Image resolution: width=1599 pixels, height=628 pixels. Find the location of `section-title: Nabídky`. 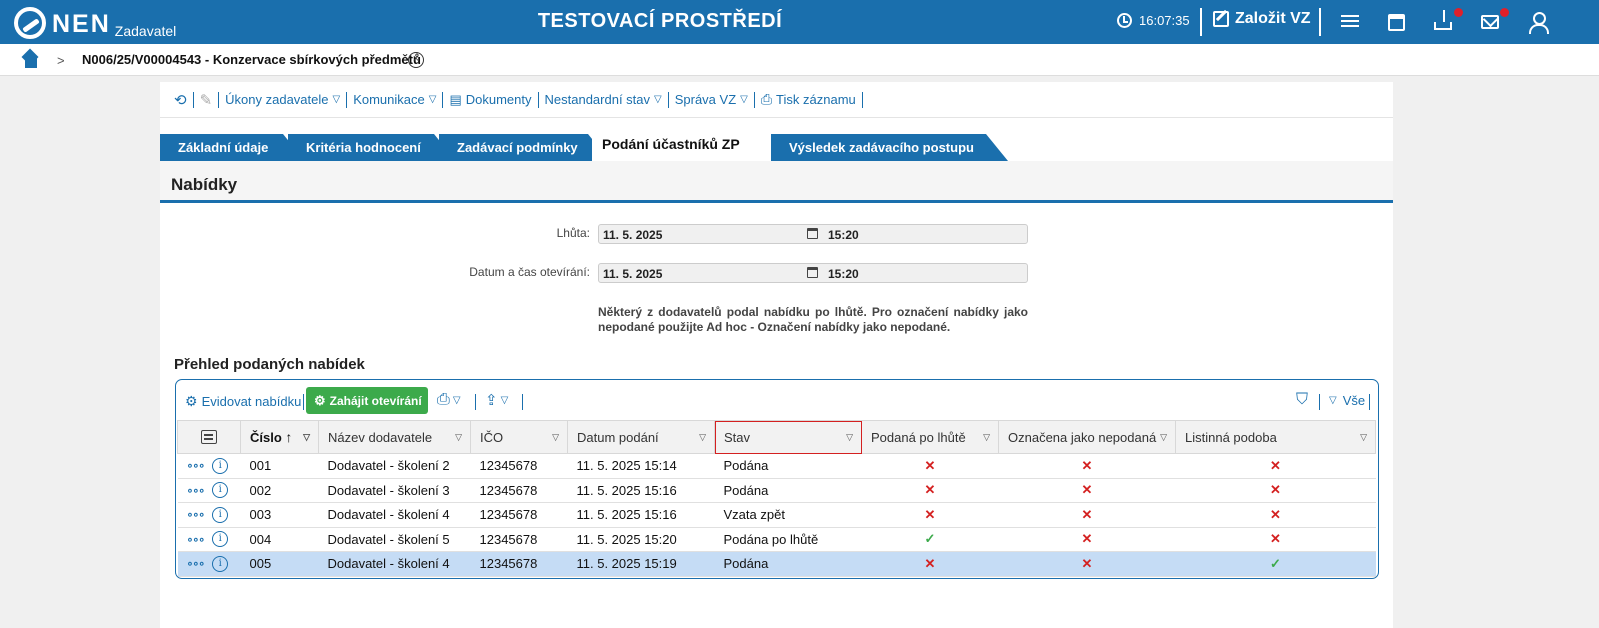

section-title: Nabídky is located at coordinates (204, 184).